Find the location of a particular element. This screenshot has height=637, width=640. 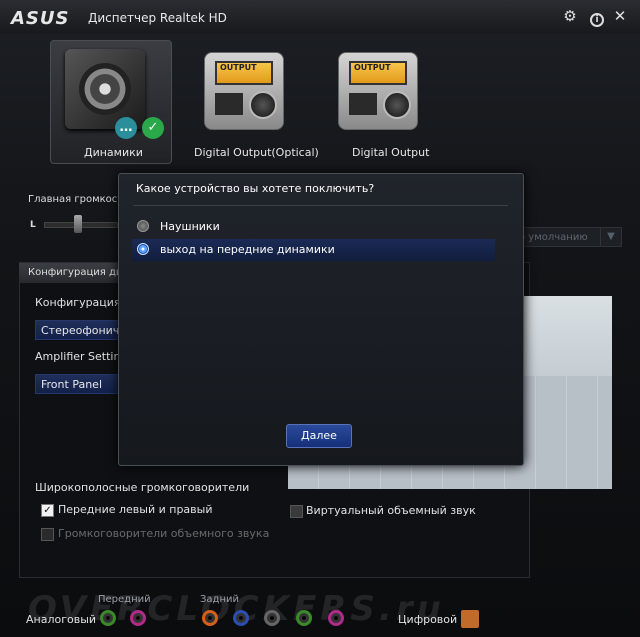

surround-checkbox is located at coordinates (47, 534).